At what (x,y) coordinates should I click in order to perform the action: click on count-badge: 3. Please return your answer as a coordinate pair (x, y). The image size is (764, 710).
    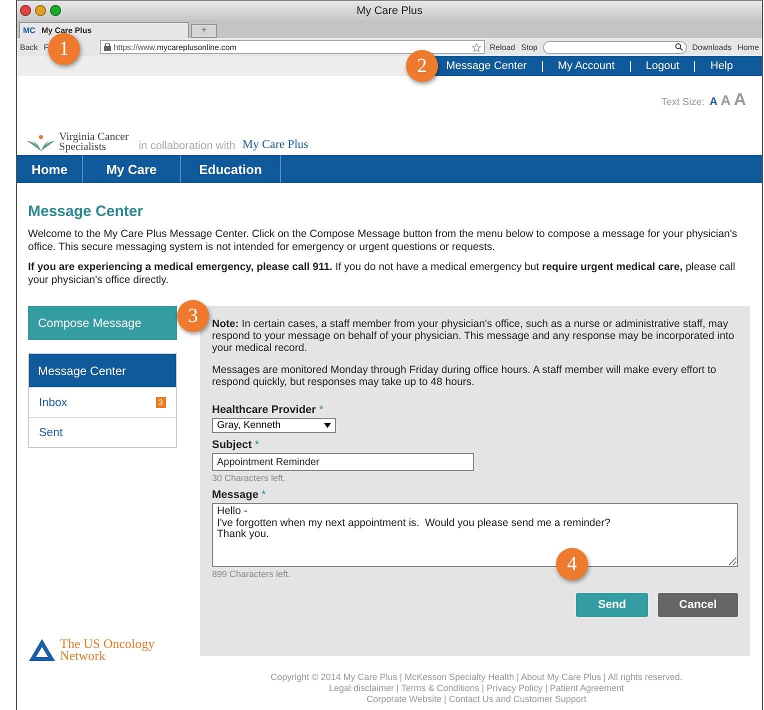
    Looking at the image, I should click on (161, 402).